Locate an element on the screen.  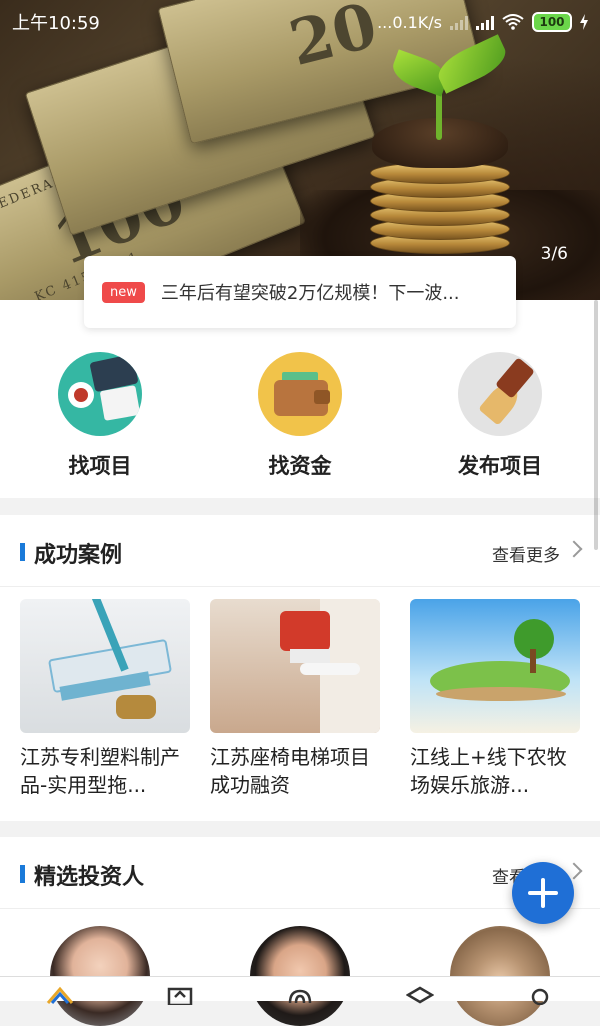
desk-icon is located at coordinates (100, 394).